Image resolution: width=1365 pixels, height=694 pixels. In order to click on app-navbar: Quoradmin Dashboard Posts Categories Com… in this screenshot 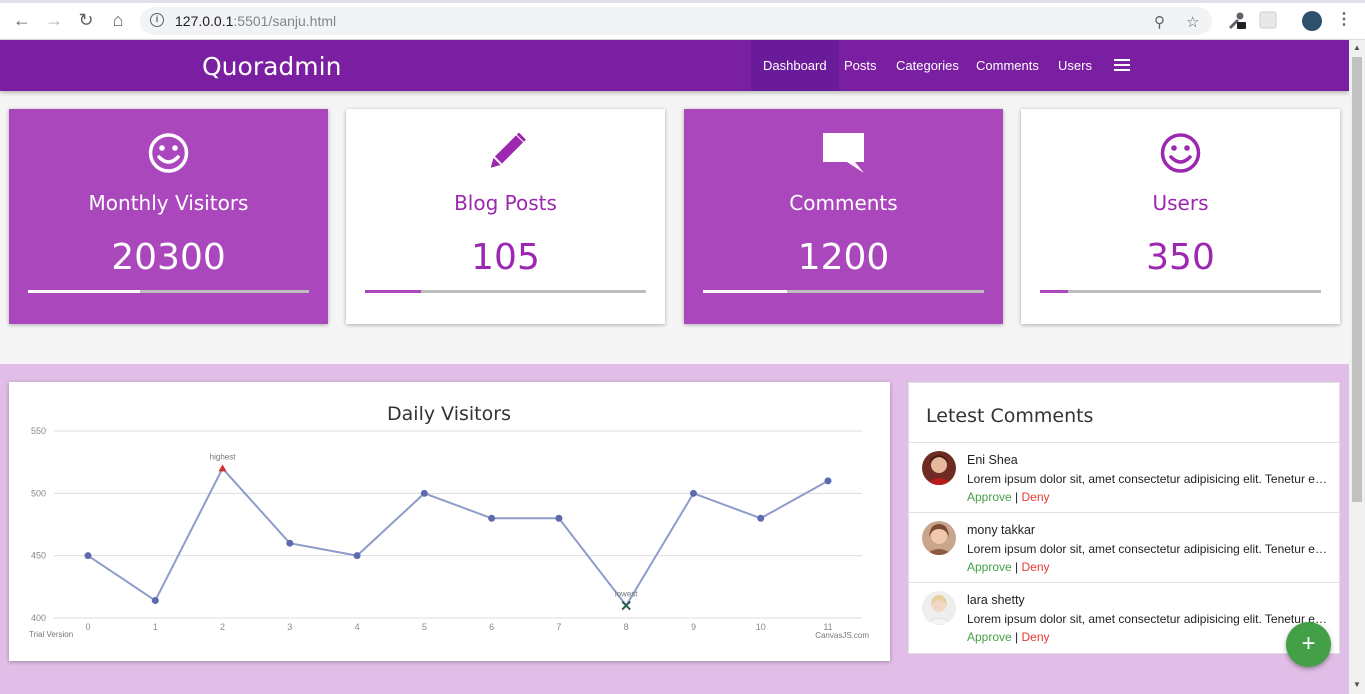, I will do `click(674, 65)`.